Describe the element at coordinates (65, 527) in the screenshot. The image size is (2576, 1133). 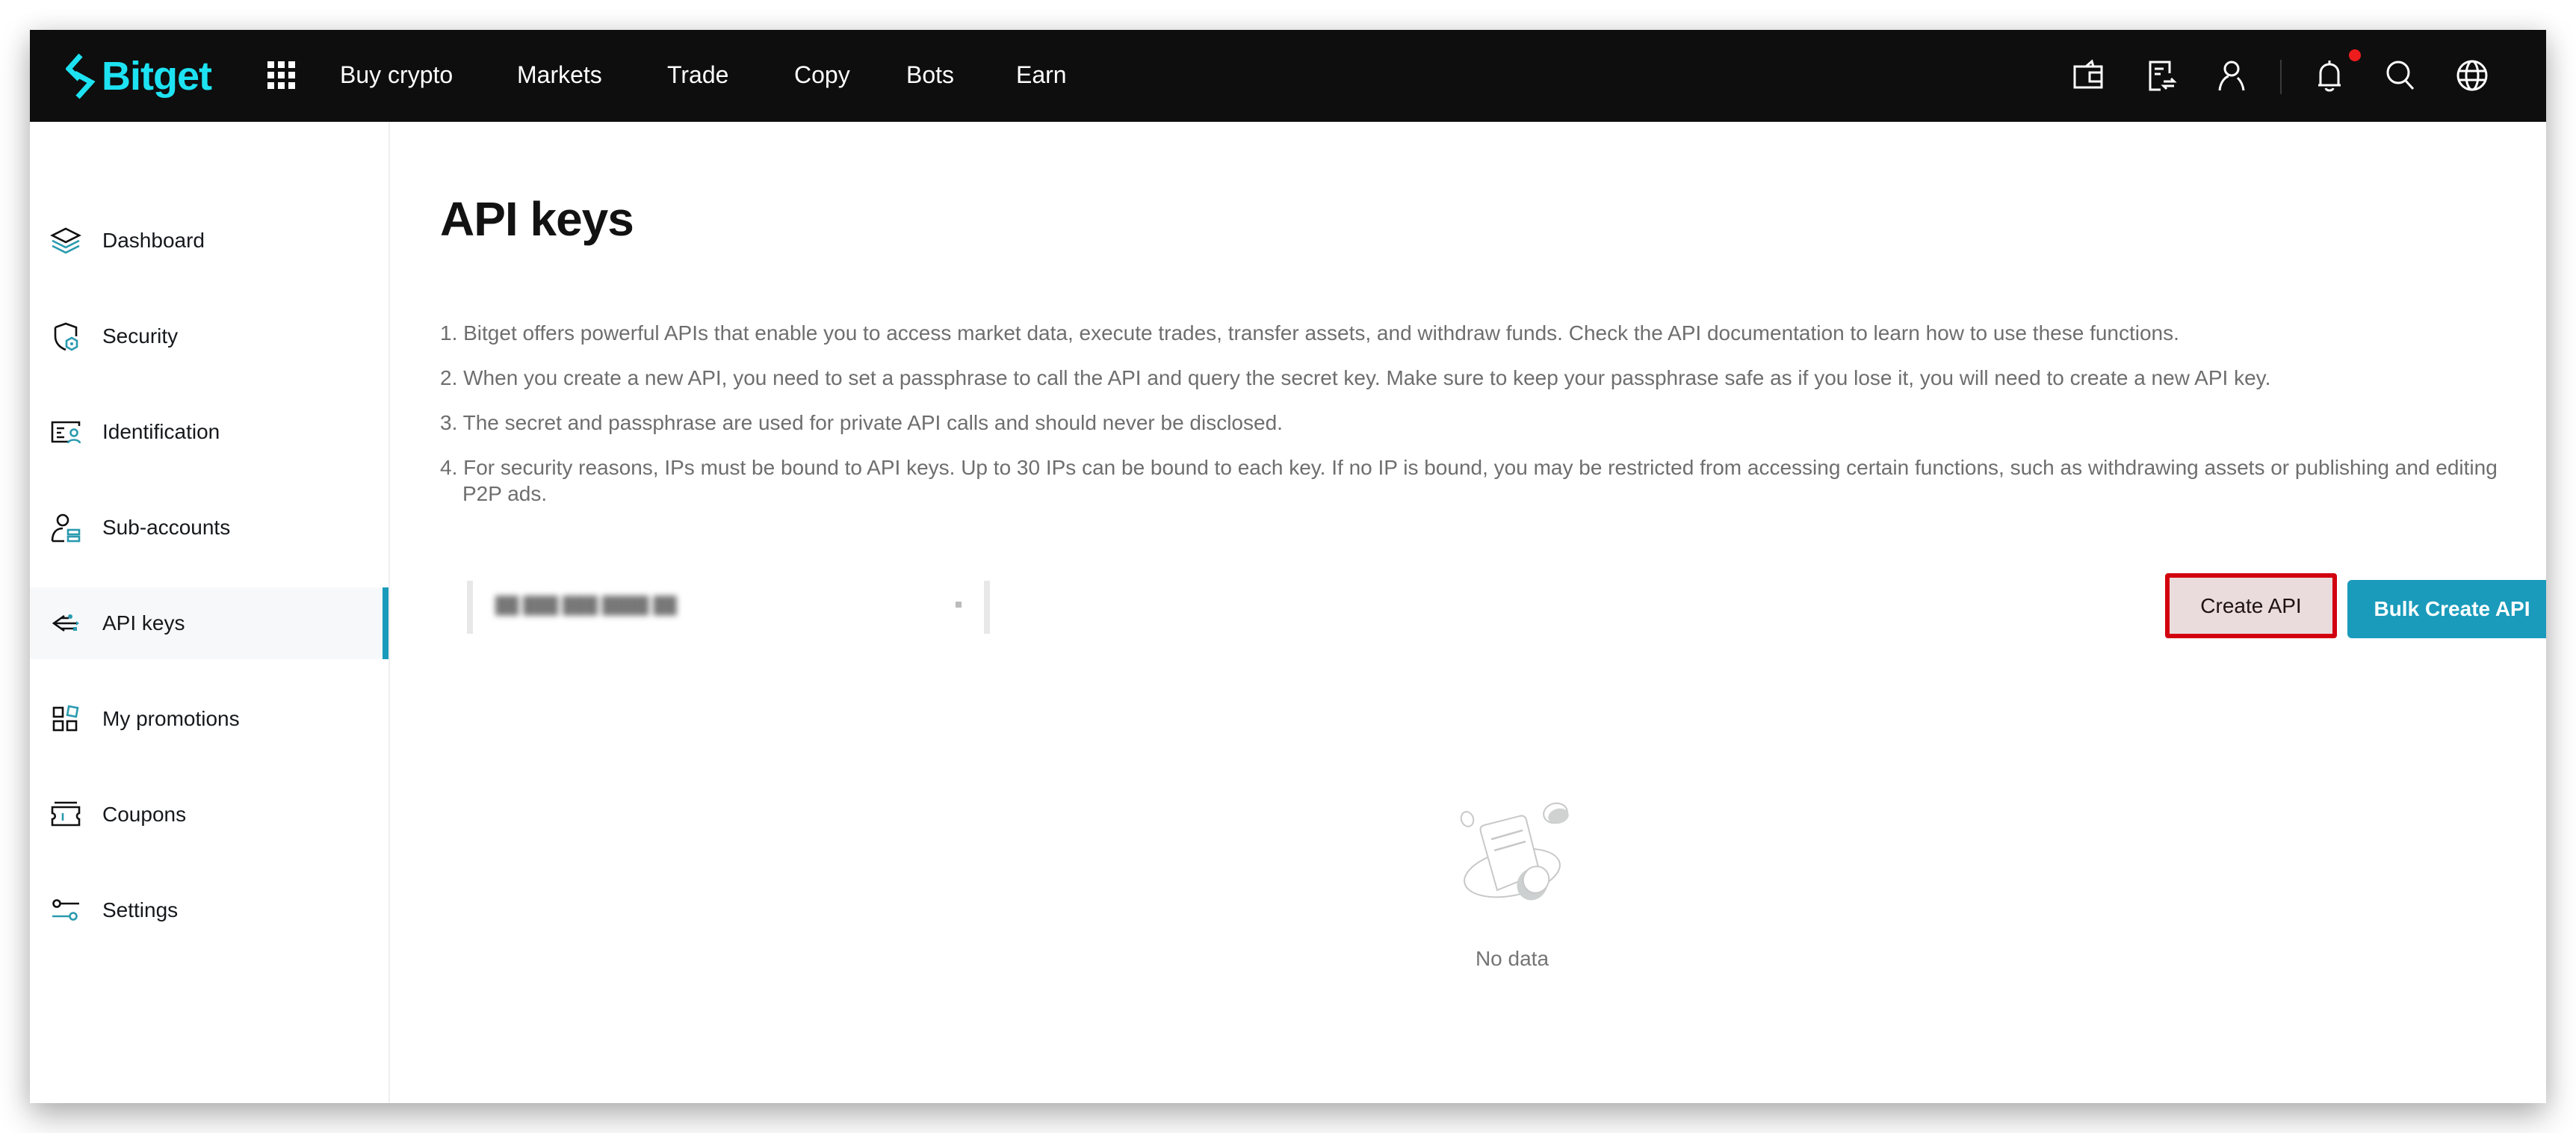
I see `sub-accounts-icon` at that location.